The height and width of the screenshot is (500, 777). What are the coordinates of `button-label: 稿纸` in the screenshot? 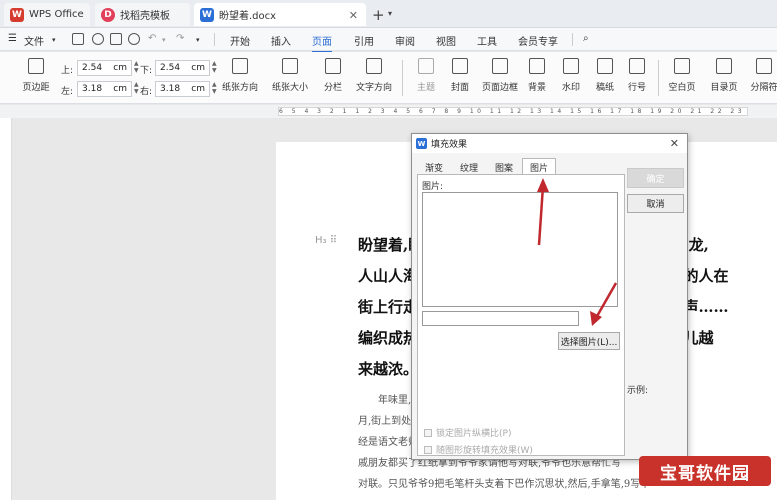 It's located at (604, 88).